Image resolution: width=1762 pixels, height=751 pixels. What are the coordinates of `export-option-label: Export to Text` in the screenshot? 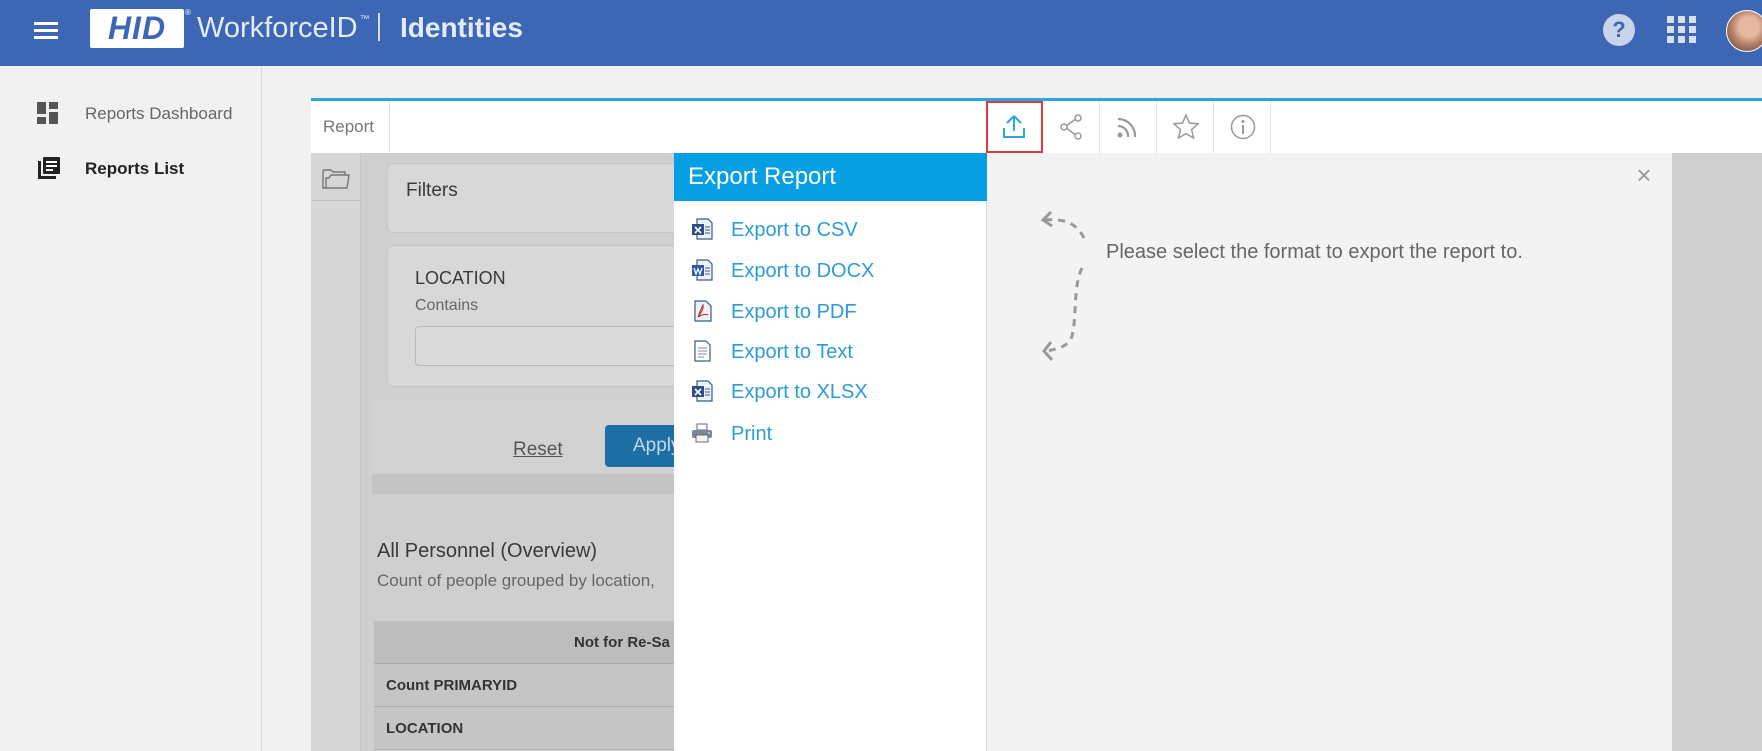 It's located at (792, 352).